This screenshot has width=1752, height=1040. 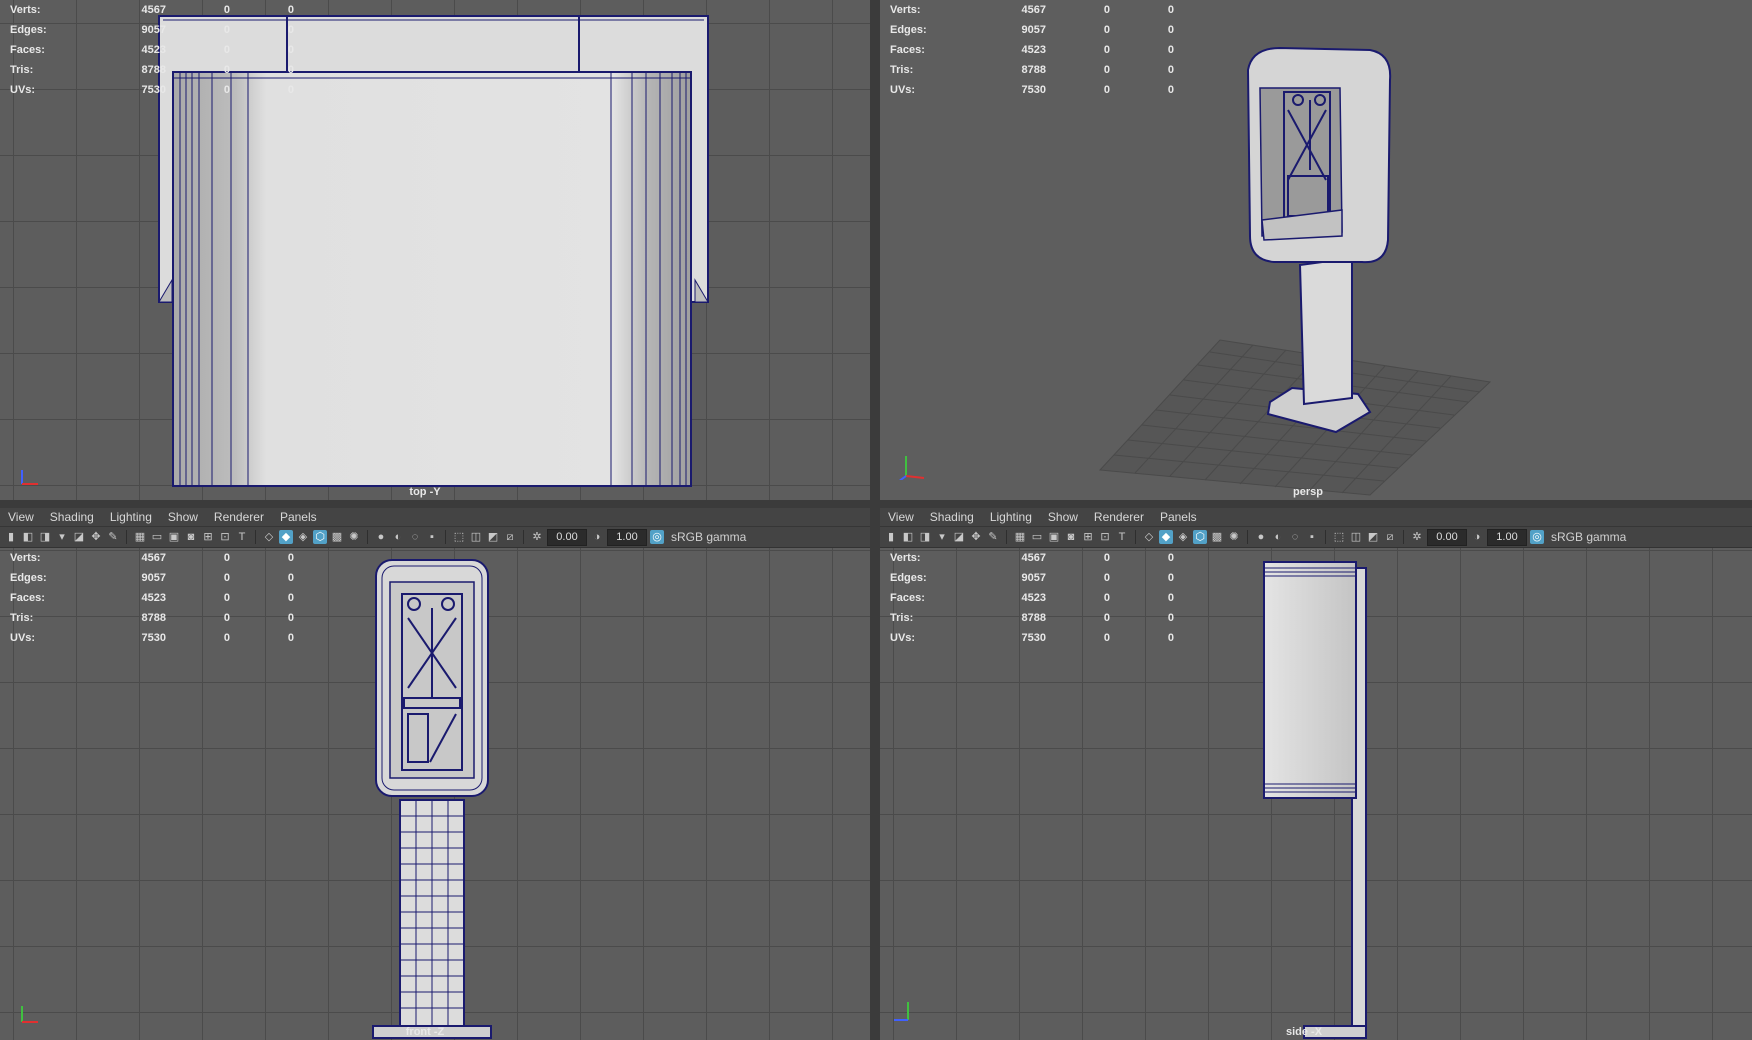 What do you see at coordinates (875, 520) in the screenshot?
I see `pane-divider-vertical` at bounding box center [875, 520].